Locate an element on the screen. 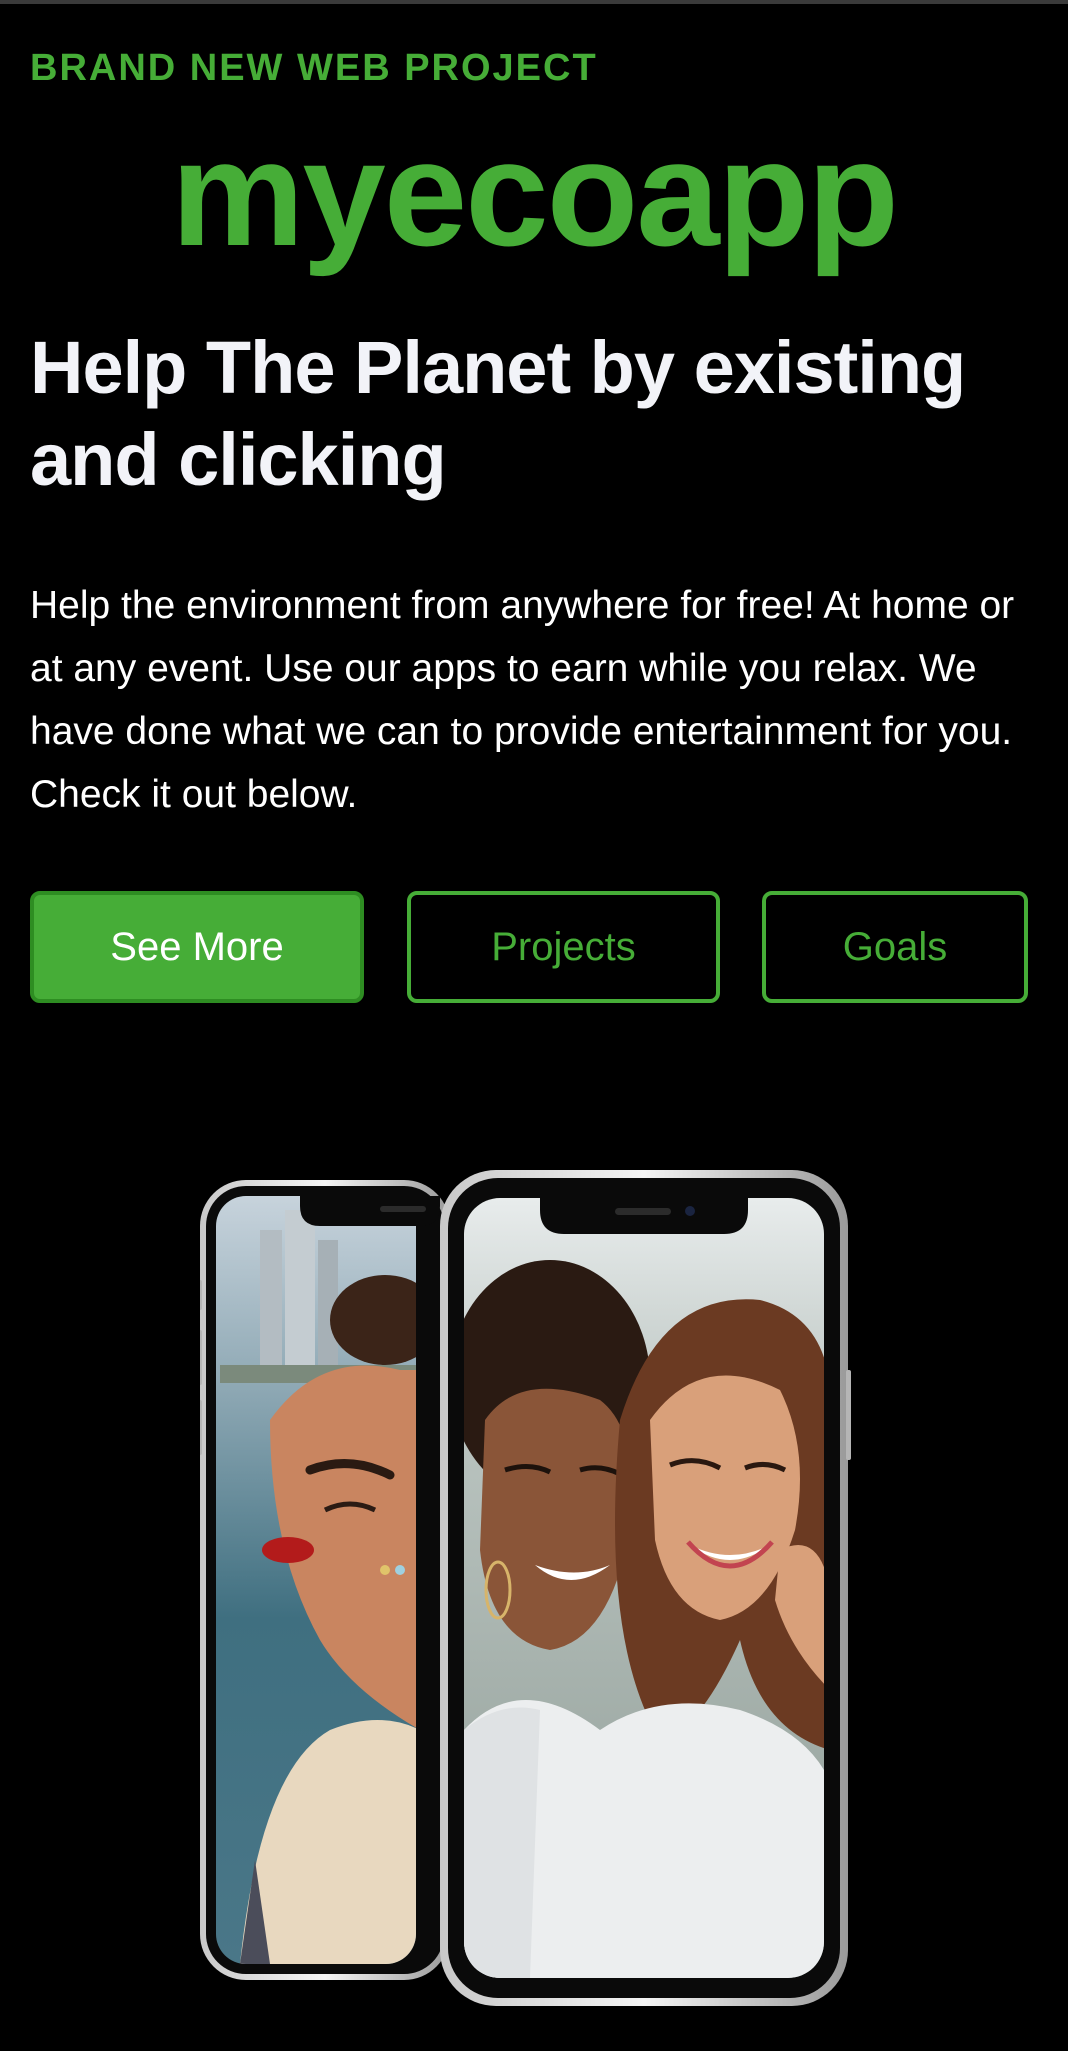 This screenshot has height=2051, width=1068. top-border is located at coordinates (534, 2).